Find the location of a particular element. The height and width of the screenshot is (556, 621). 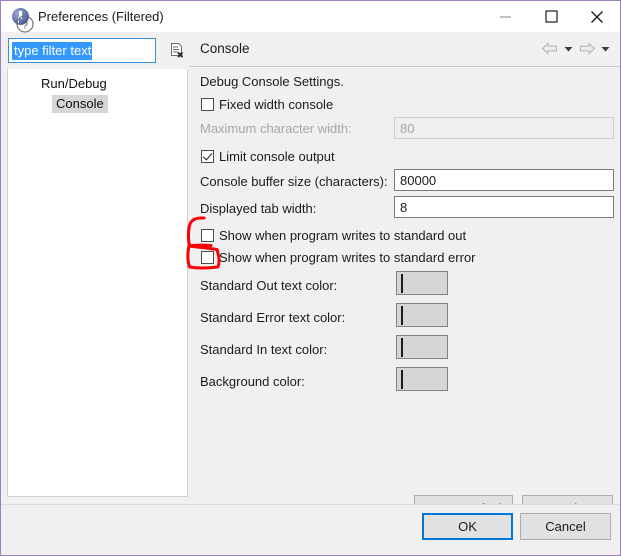

back-arrow-icon is located at coordinates (550, 48).